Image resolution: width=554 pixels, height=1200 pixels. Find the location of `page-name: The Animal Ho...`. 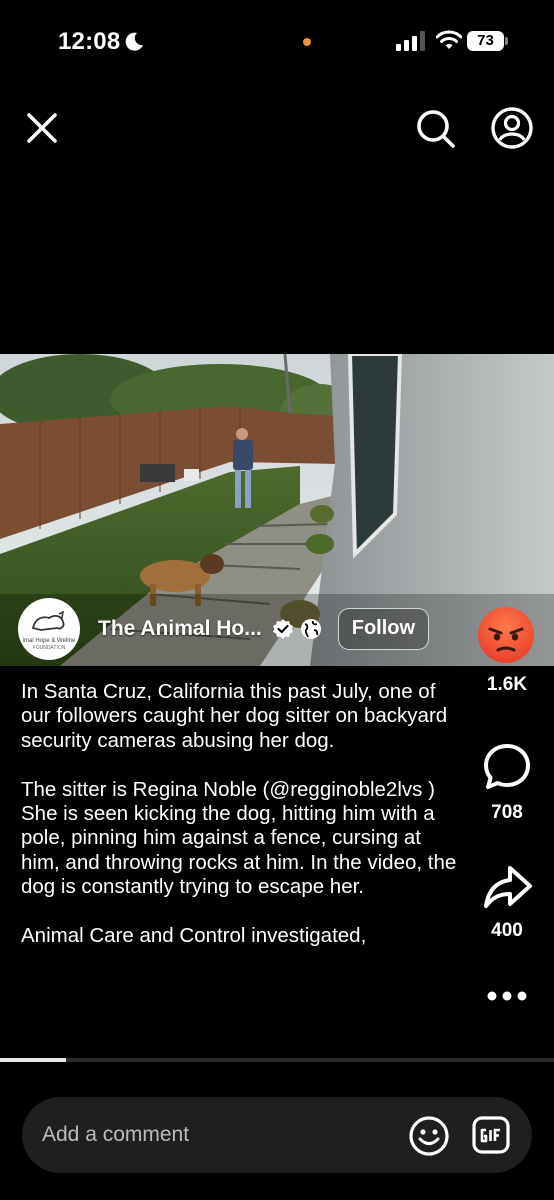

page-name: The Animal Ho... is located at coordinates (180, 629).